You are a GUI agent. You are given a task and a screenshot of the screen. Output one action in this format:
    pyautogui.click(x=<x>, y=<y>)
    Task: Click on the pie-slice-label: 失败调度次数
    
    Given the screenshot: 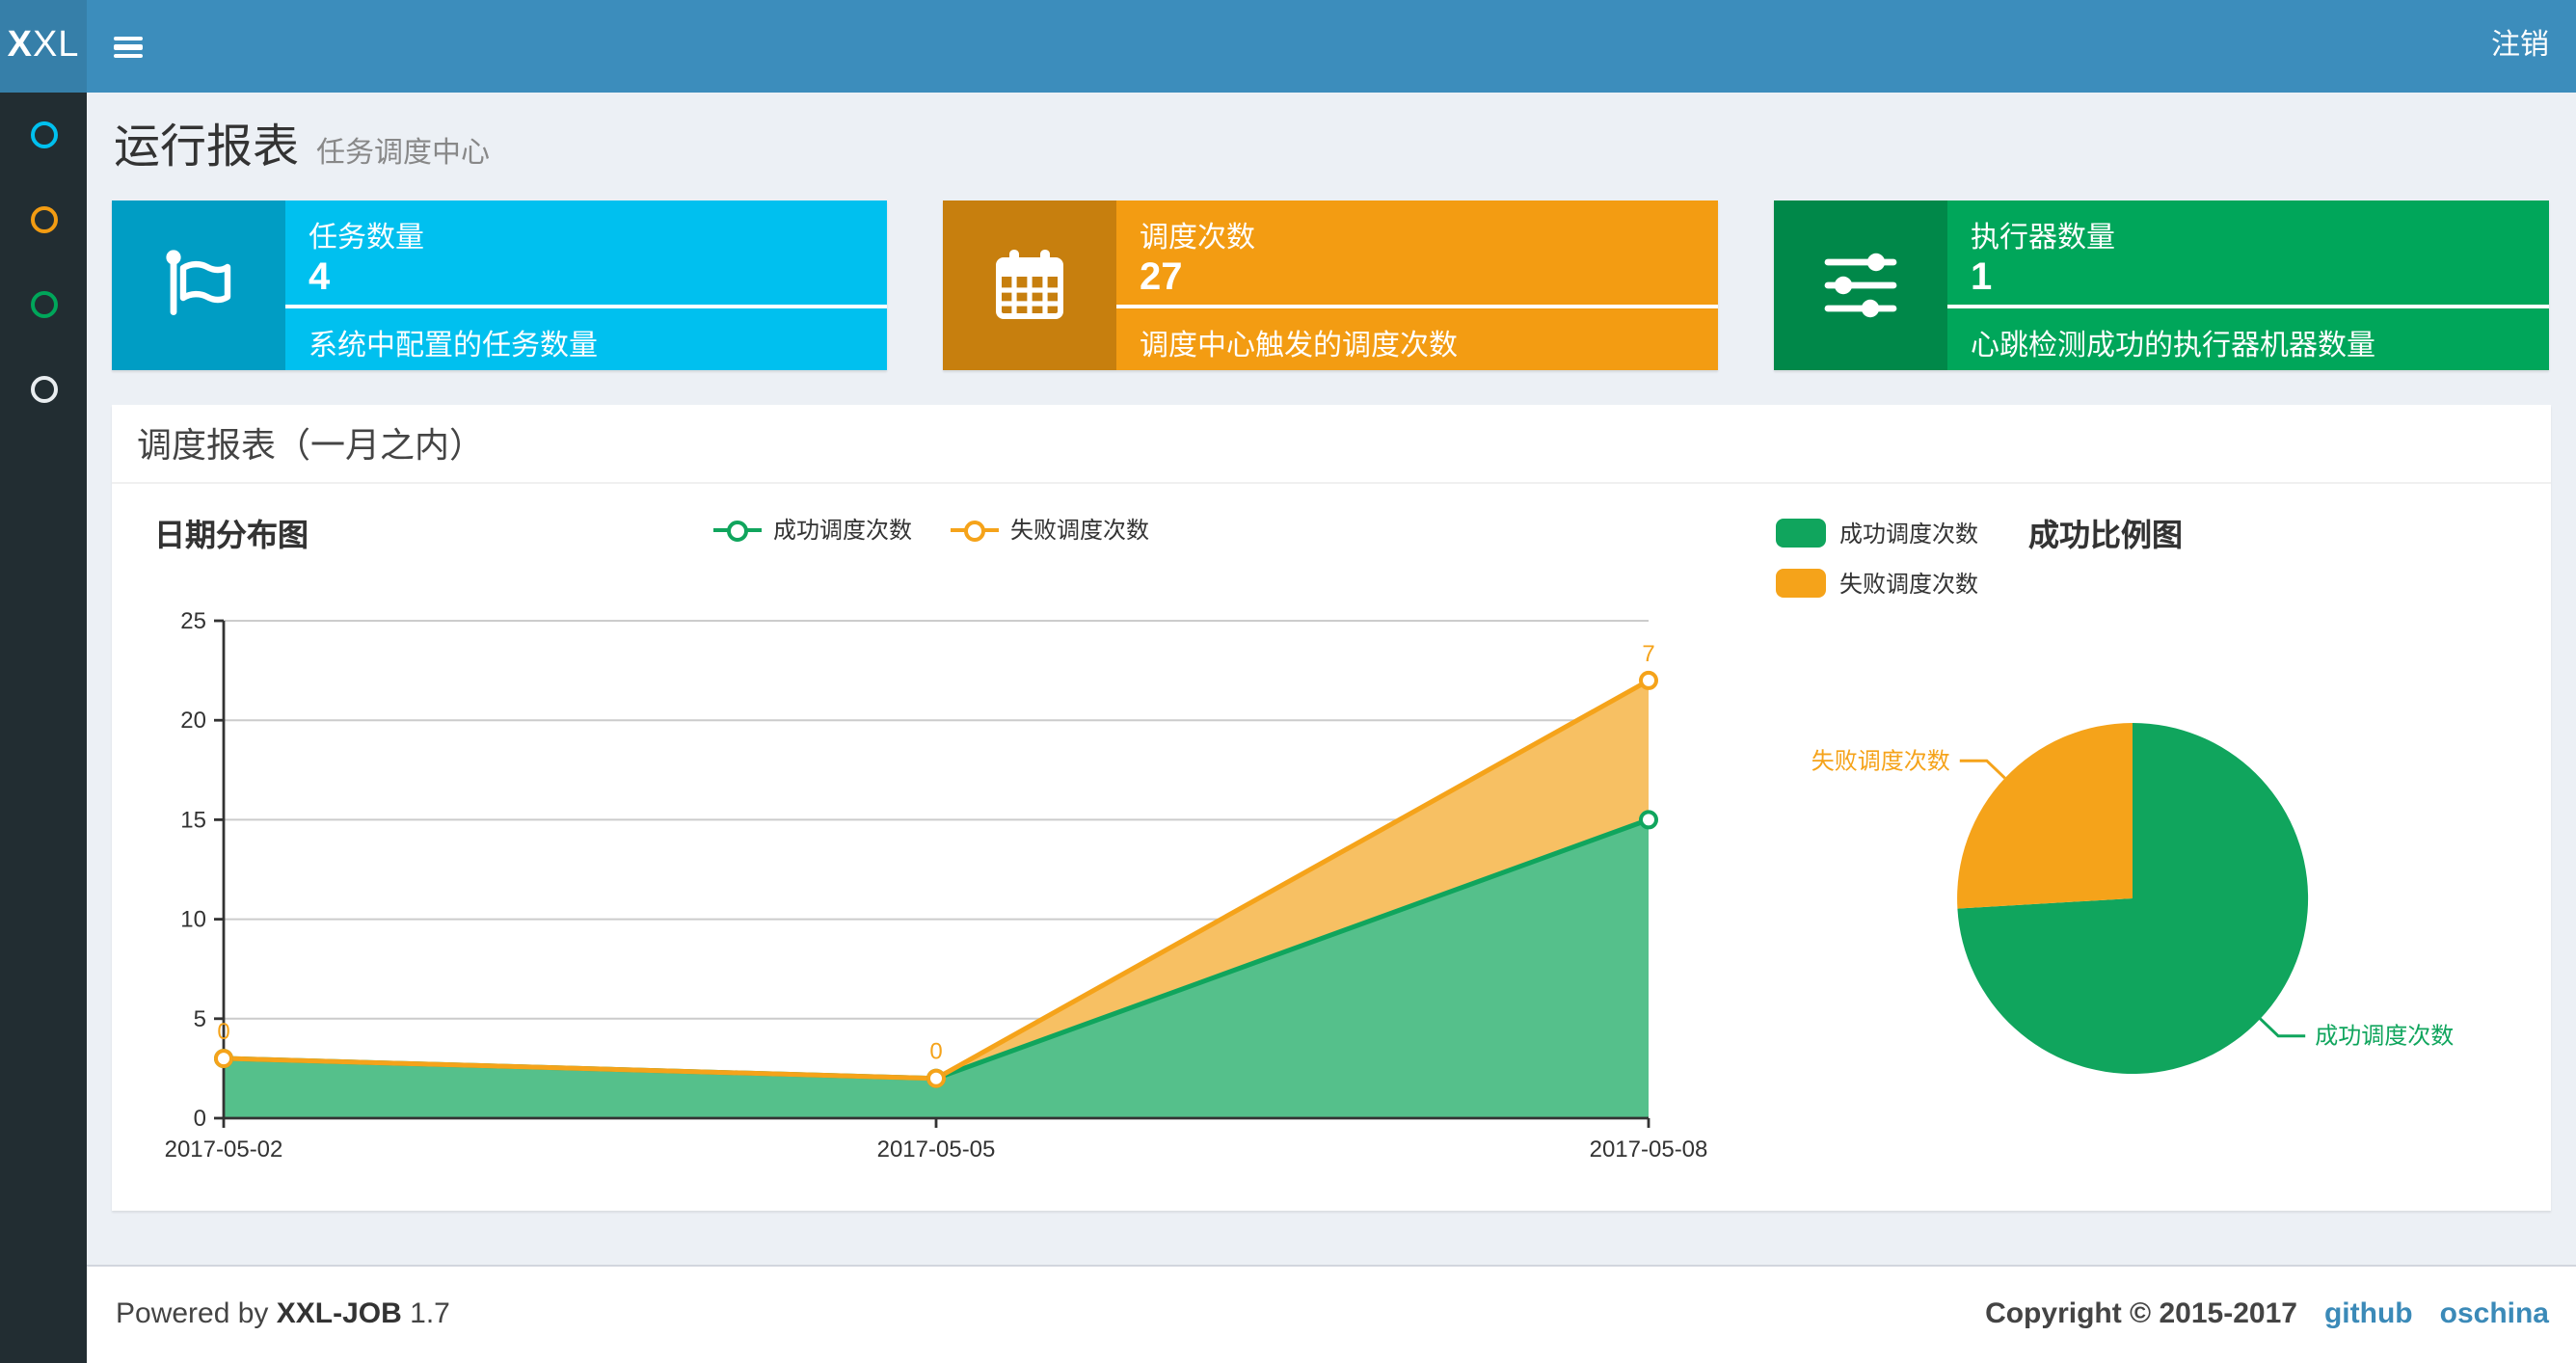 What is the action you would take?
    pyautogui.click(x=1881, y=761)
    